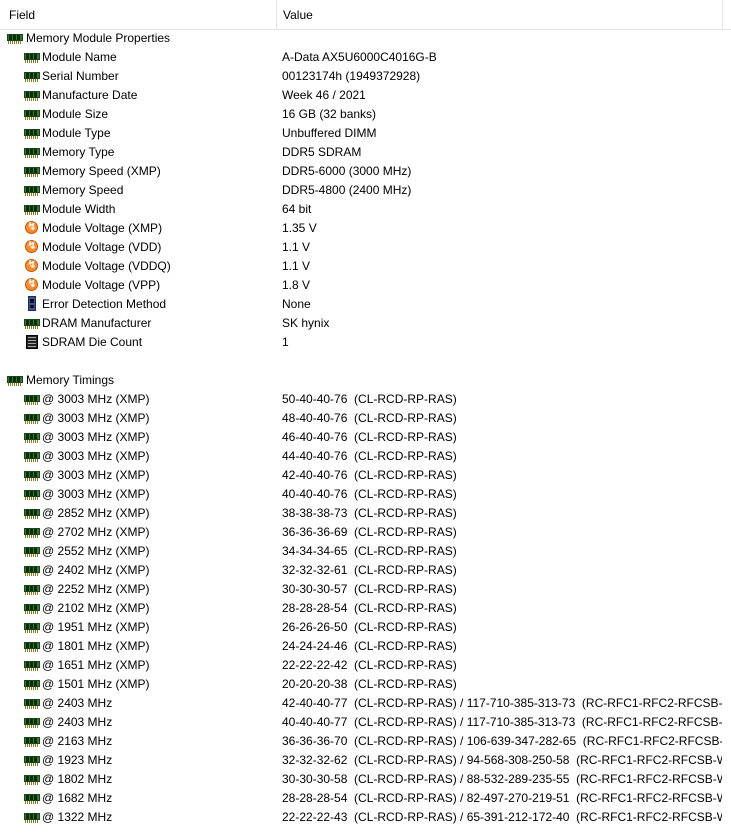 The width and height of the screenshot is (731, 838). Describe the element at coordinates (79, 57) in the screenshot. I see `field-label: Module Name` at that location.